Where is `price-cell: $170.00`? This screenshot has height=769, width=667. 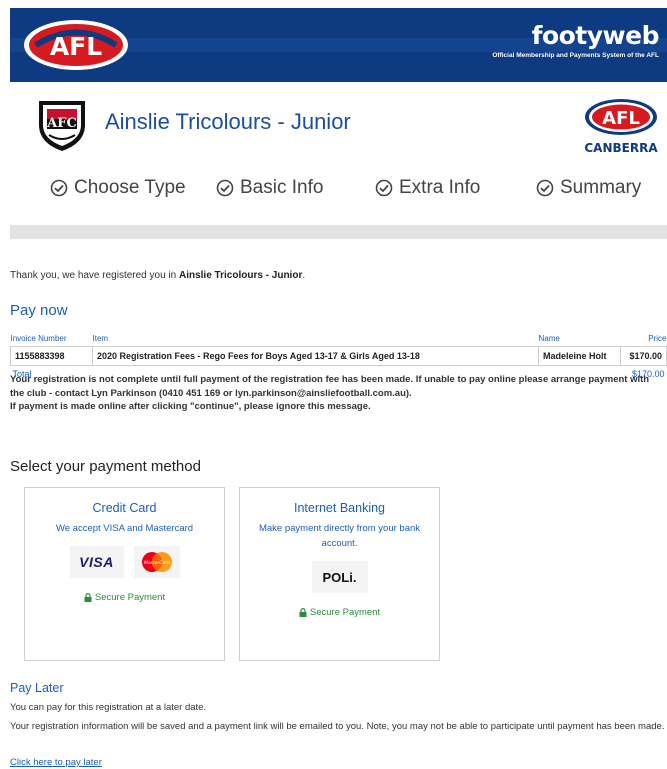 price-cell: $170.00 is located at coordinates (643, 355).